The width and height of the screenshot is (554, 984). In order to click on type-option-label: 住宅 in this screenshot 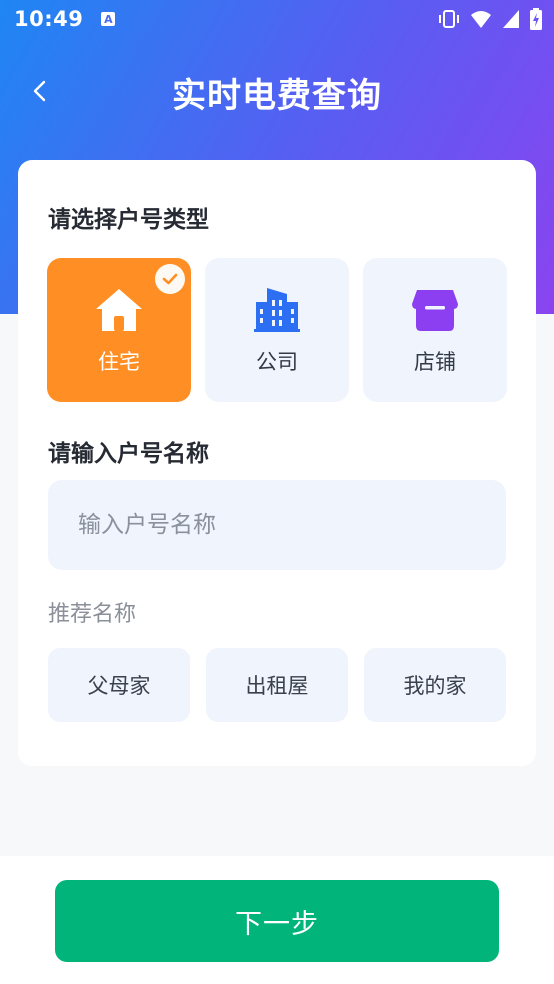, I will do `click(119, 362)`.